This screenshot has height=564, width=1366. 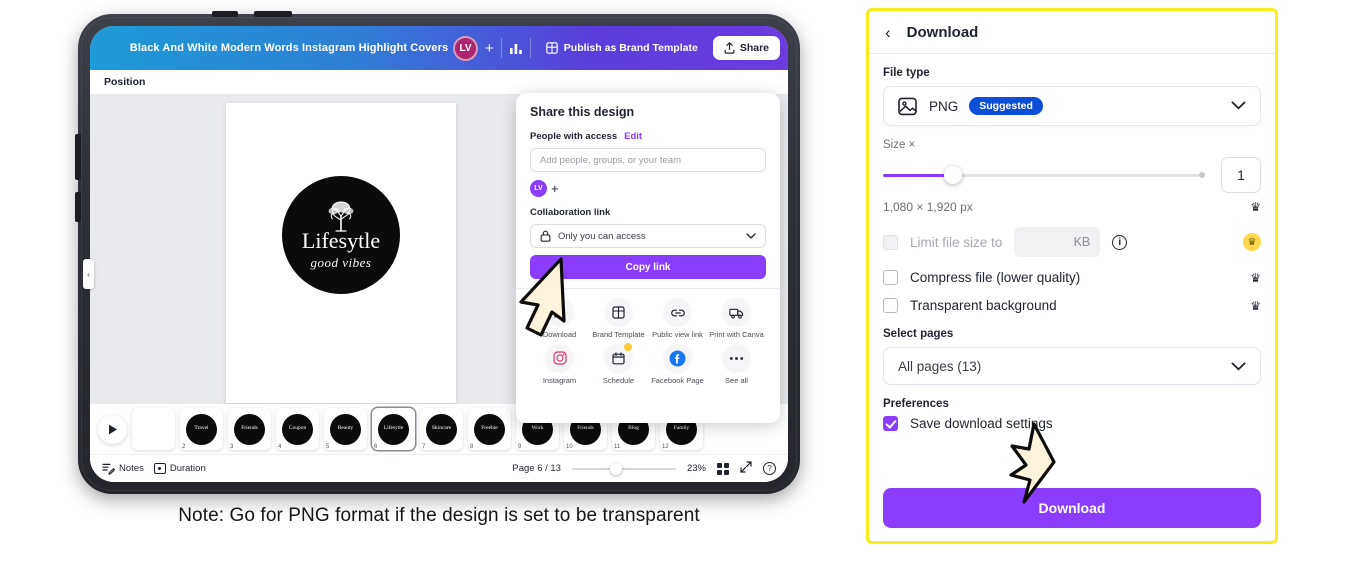 What do you see at coordinates (899, 145) in the screenshot?
I see `size-label: Size ×` at bounding box center [899, 145].